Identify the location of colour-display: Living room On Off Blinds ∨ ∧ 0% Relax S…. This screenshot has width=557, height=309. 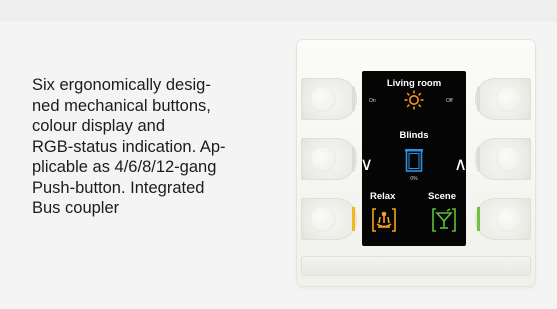
(414, 158).